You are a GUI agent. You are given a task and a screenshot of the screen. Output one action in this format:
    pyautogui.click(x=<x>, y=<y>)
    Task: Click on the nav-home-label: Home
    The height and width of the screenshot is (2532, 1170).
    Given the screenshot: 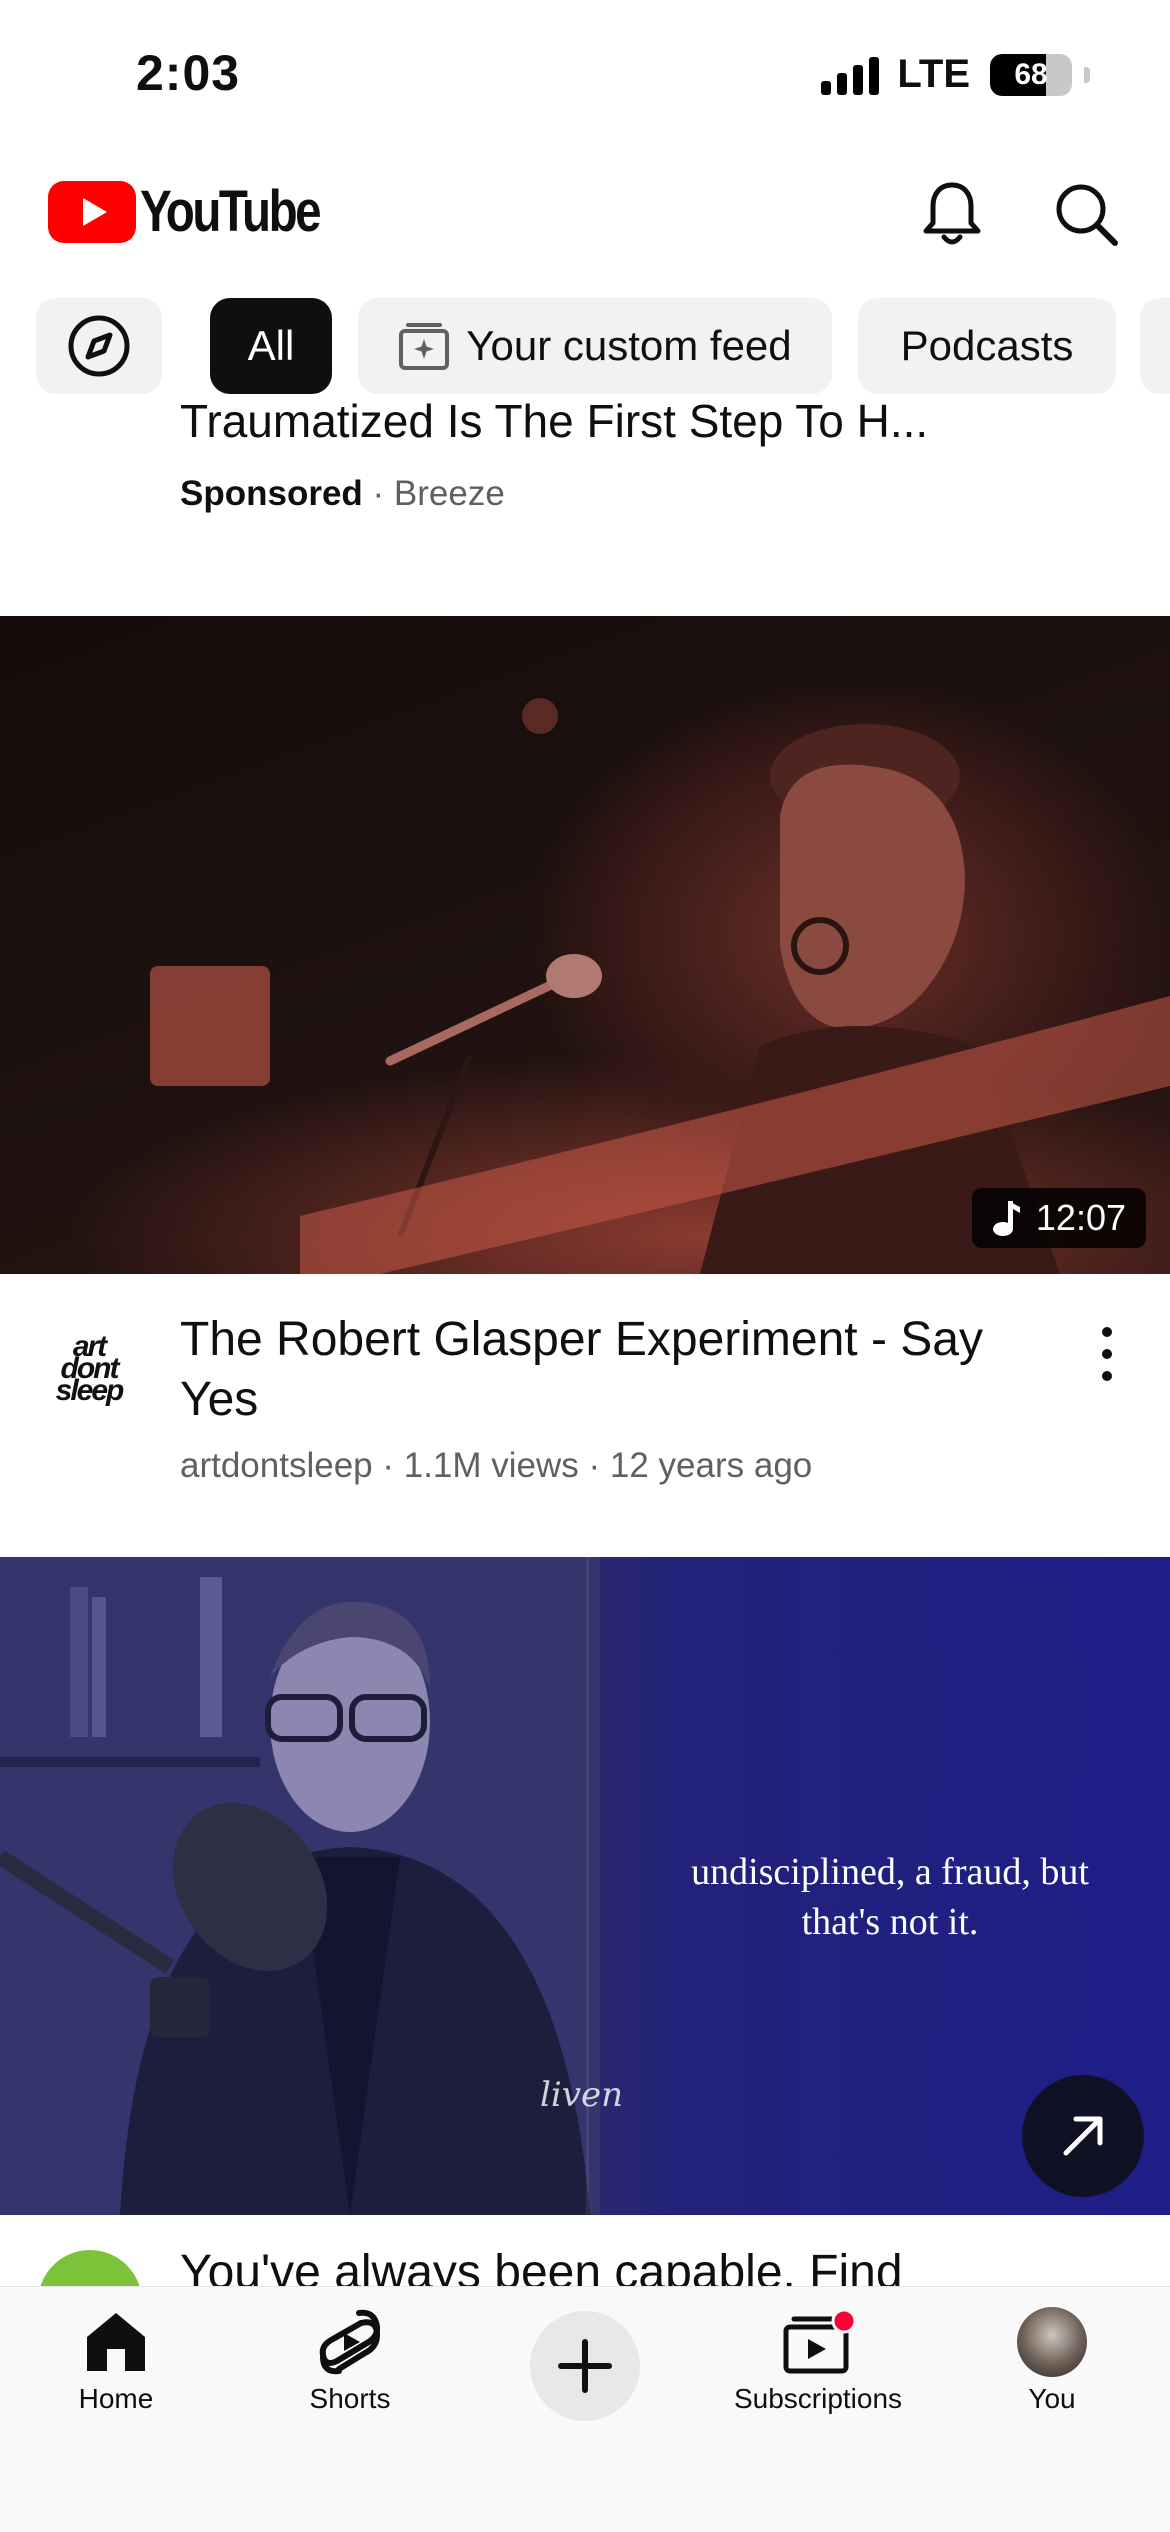 What is the action you would take?
    pyautogui.click(x=116, y=2398)
    